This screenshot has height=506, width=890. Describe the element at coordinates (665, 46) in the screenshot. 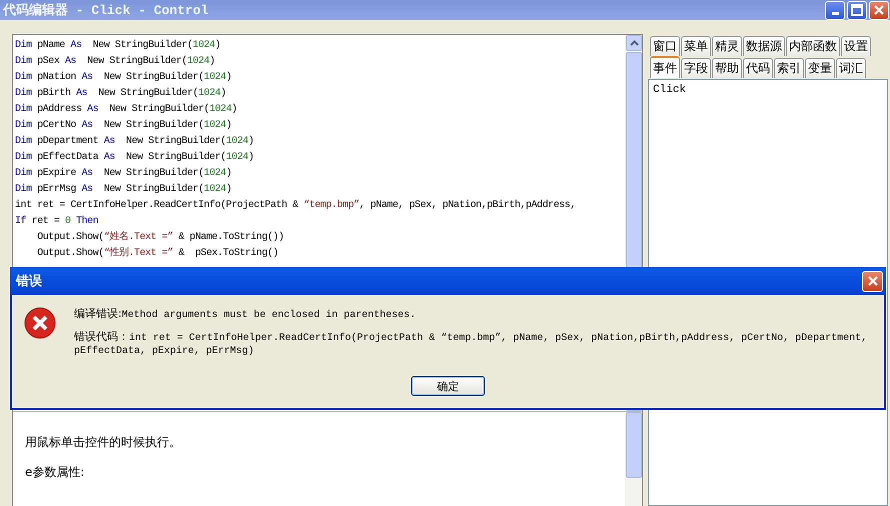

I see `tab: 窗口` at that location.